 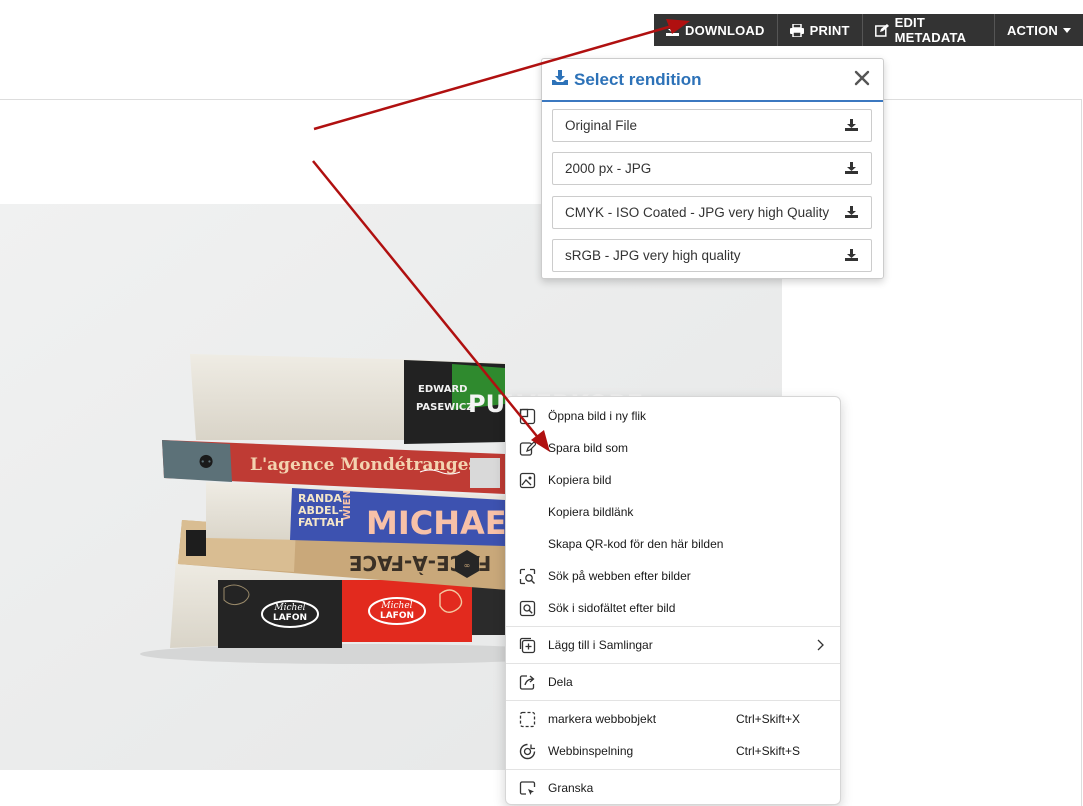 I want to click on menu-item-add-to-collections: Lägg till i Samlingar, so click(x=673, y=645).